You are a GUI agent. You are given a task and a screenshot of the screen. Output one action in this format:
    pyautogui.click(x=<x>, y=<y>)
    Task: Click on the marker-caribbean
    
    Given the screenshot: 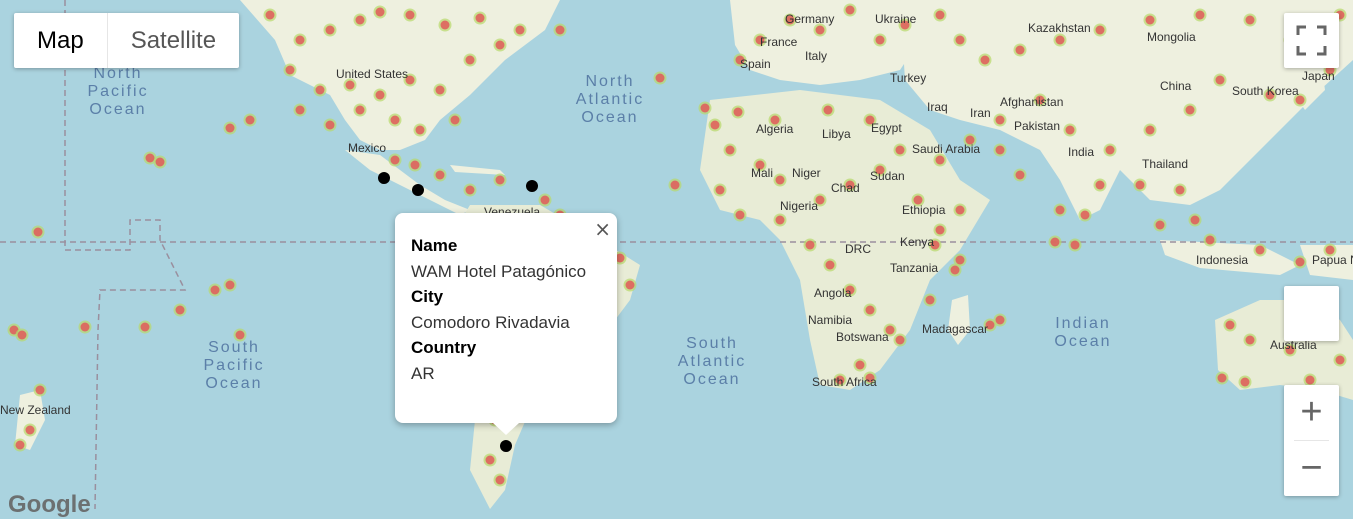 What is the action you would take?
    pyautogui.click(x=532, y=186)
    